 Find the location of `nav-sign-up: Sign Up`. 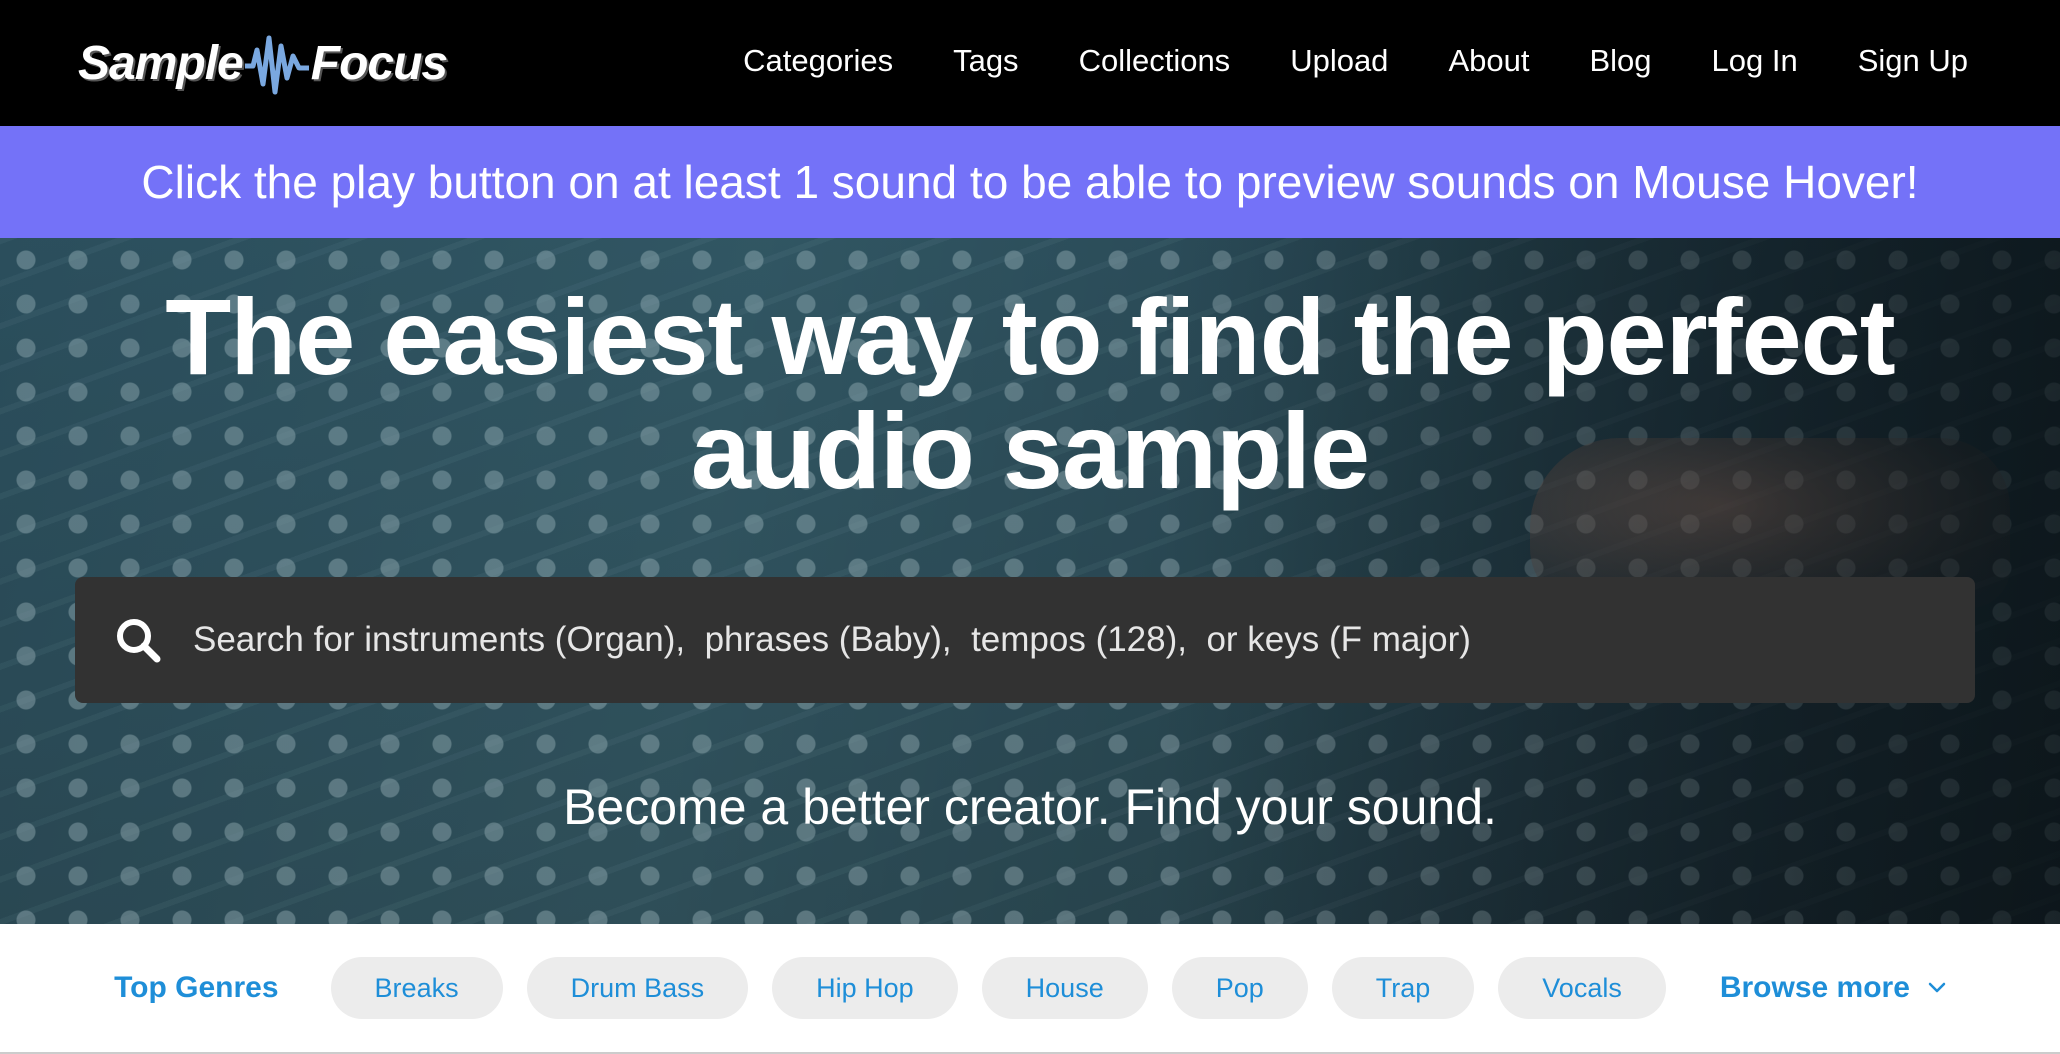

nav-sign-up: Sign Up is located at coordinates (1913, 61).